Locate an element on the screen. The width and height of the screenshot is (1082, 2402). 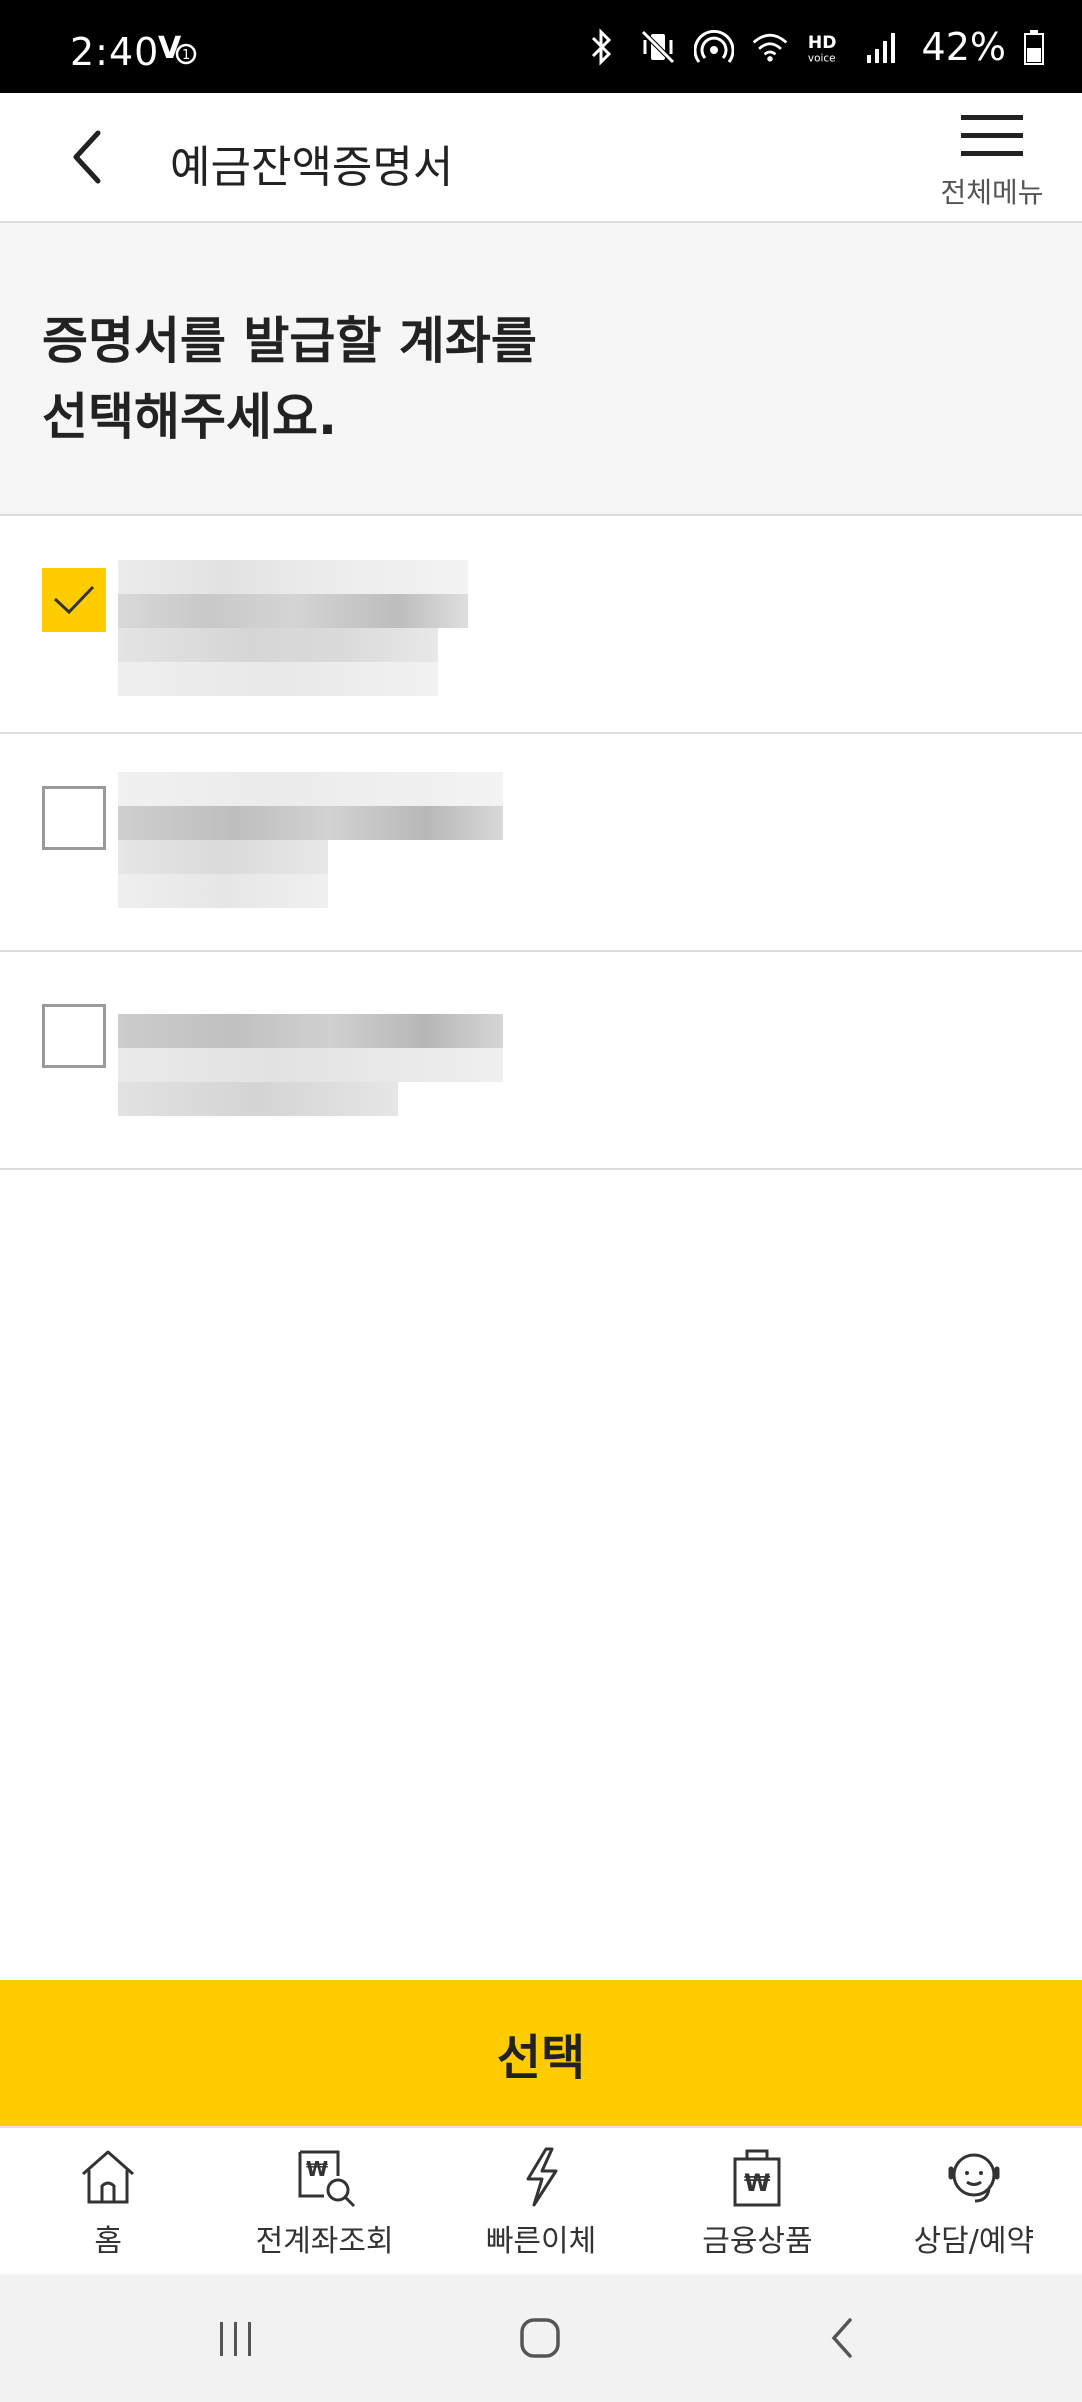
lightning-icon is located at coordinates (541, 2177).